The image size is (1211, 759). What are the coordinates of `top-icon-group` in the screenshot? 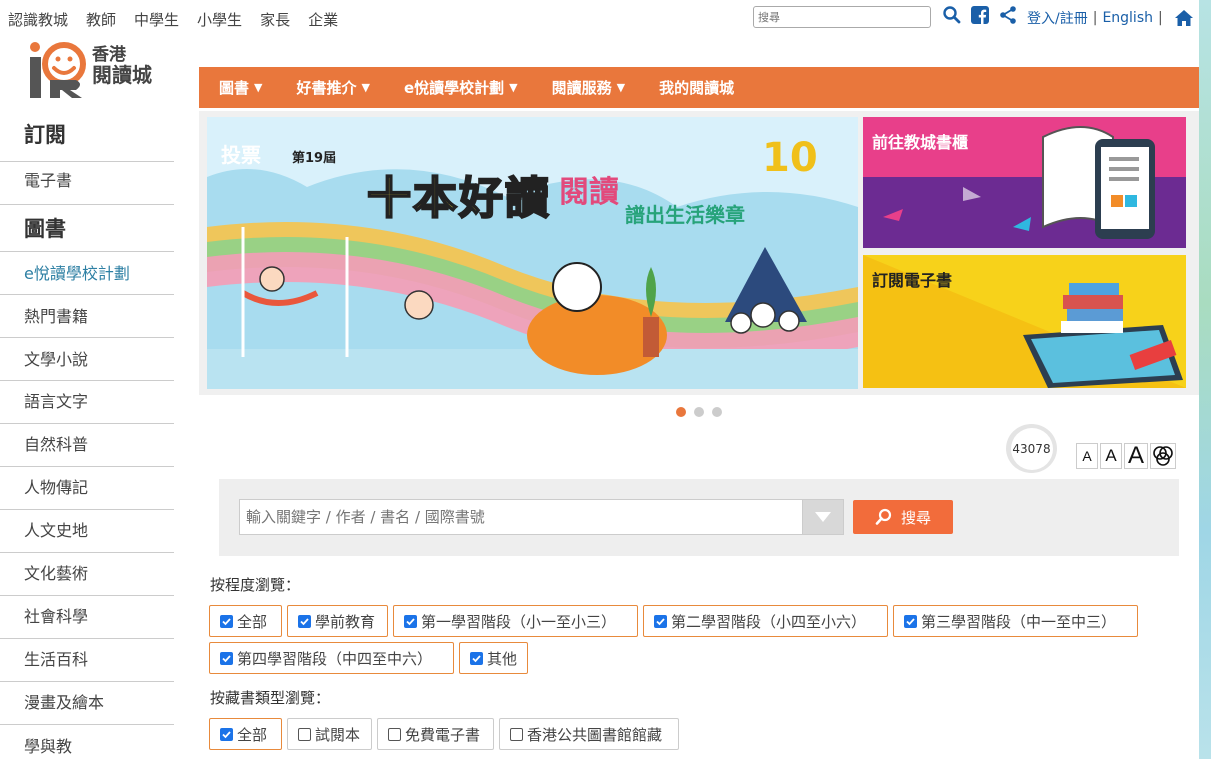 It's located at (980, 15).